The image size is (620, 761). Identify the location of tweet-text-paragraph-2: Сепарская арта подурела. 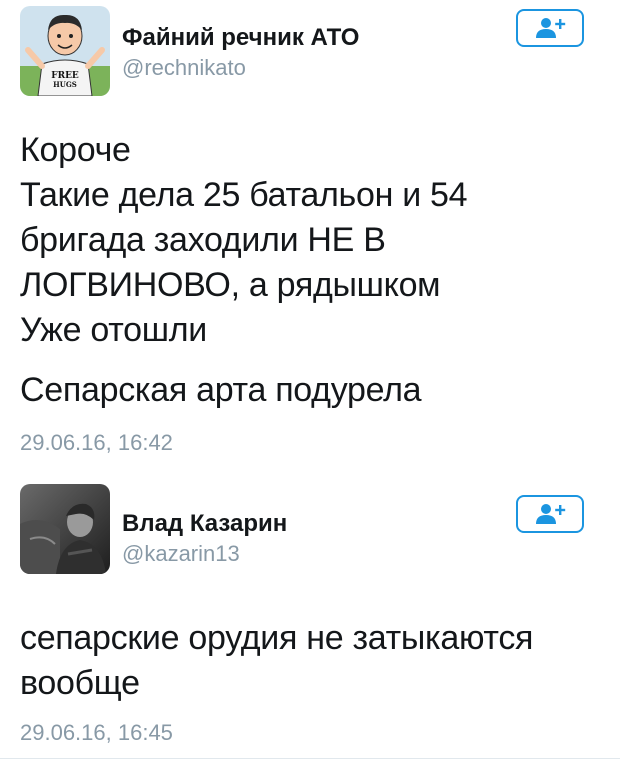
(221, 390).